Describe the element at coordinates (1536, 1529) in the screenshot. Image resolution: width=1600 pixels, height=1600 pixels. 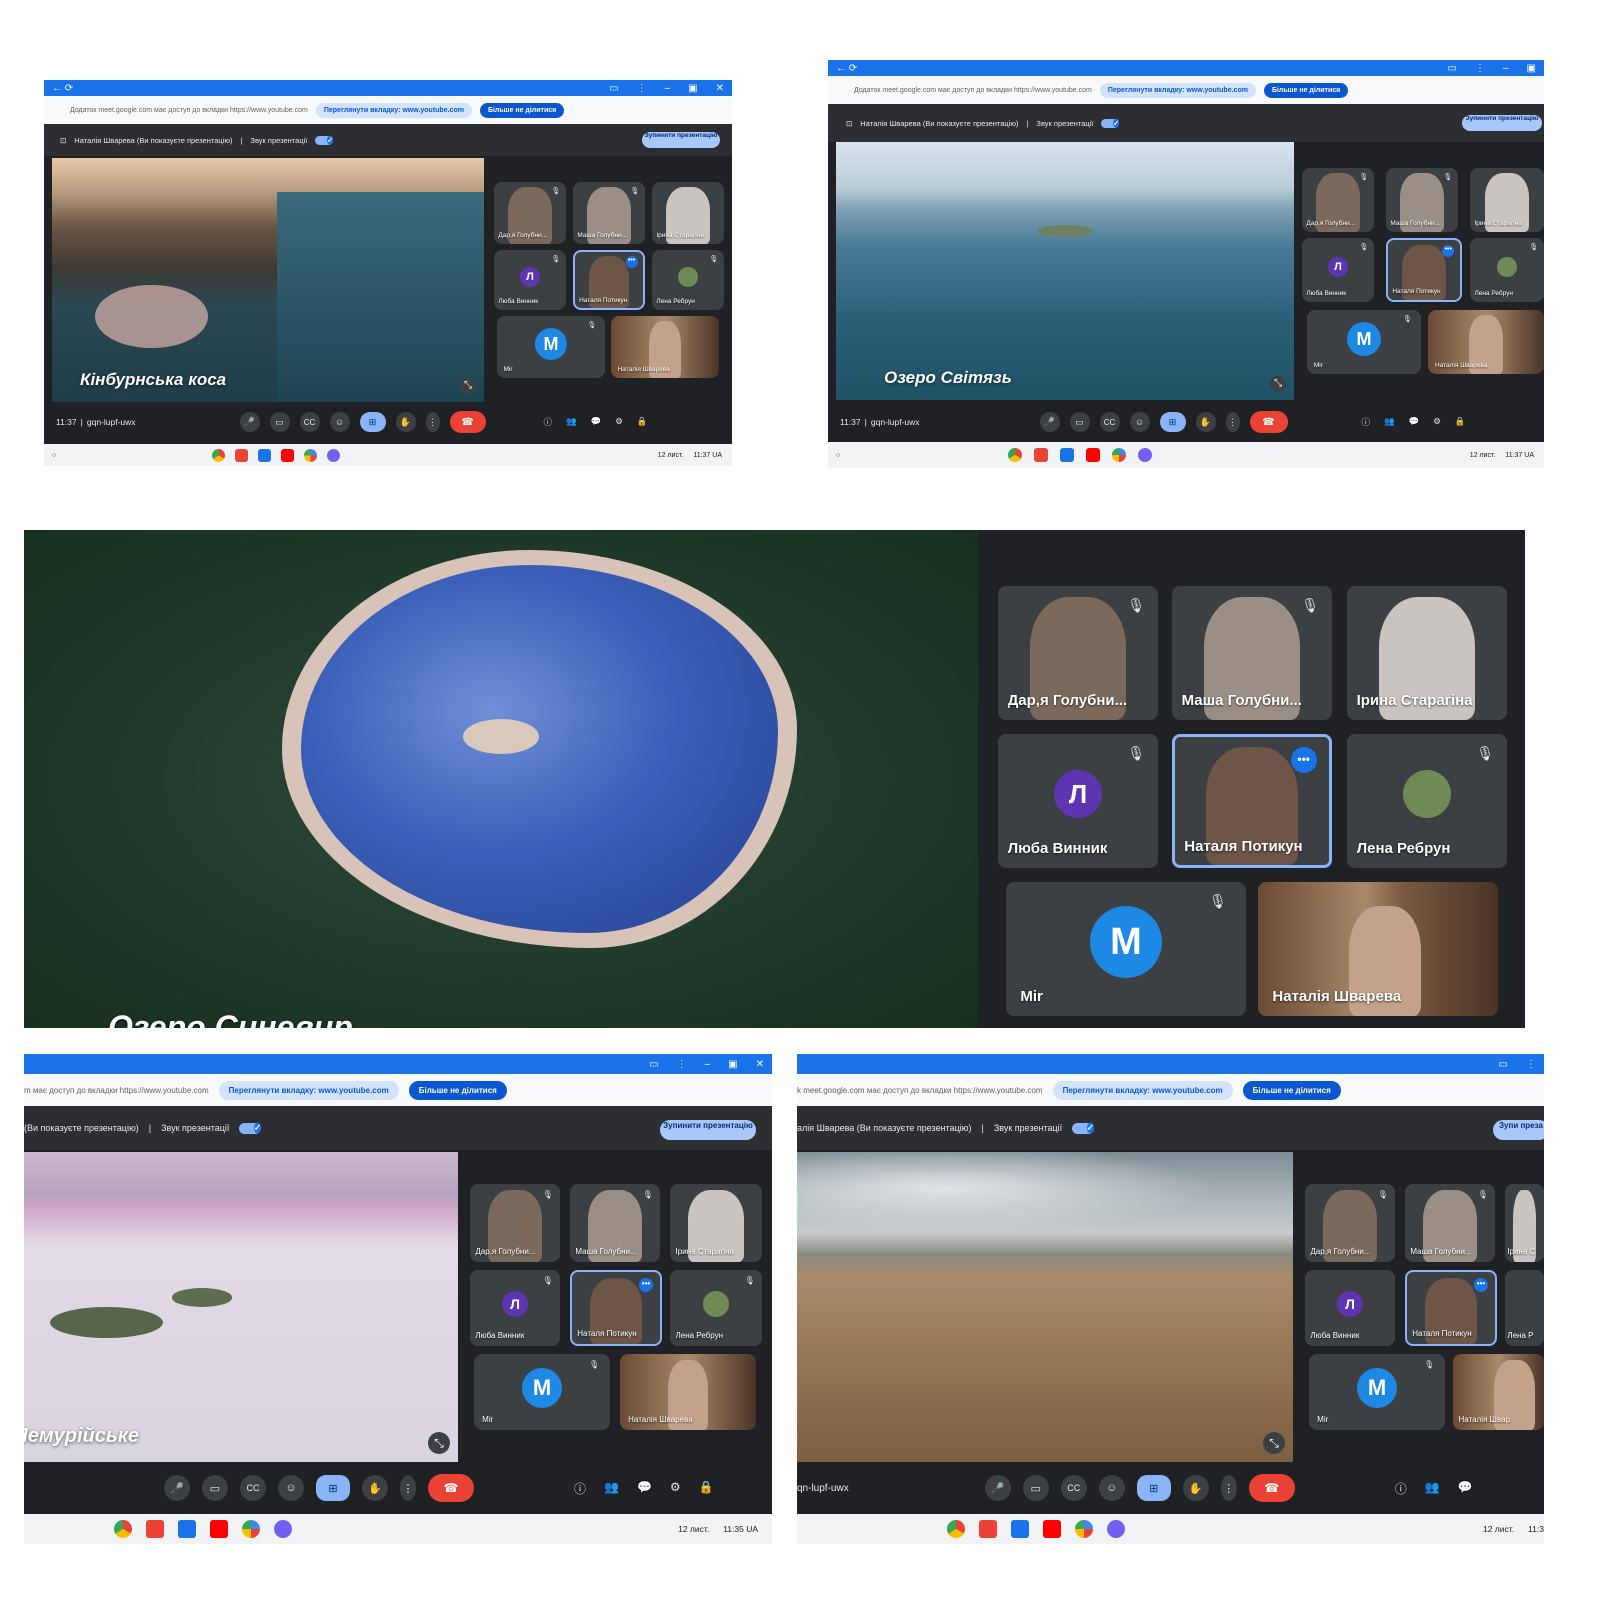
I see `shelf-clock: 11:3` at that location.